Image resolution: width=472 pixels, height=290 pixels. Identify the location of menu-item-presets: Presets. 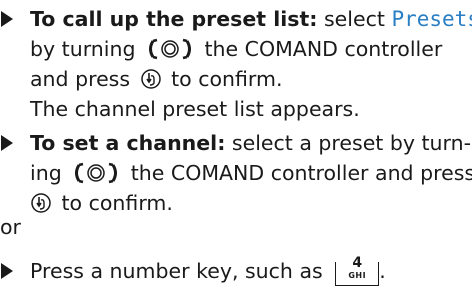
(431, 19).